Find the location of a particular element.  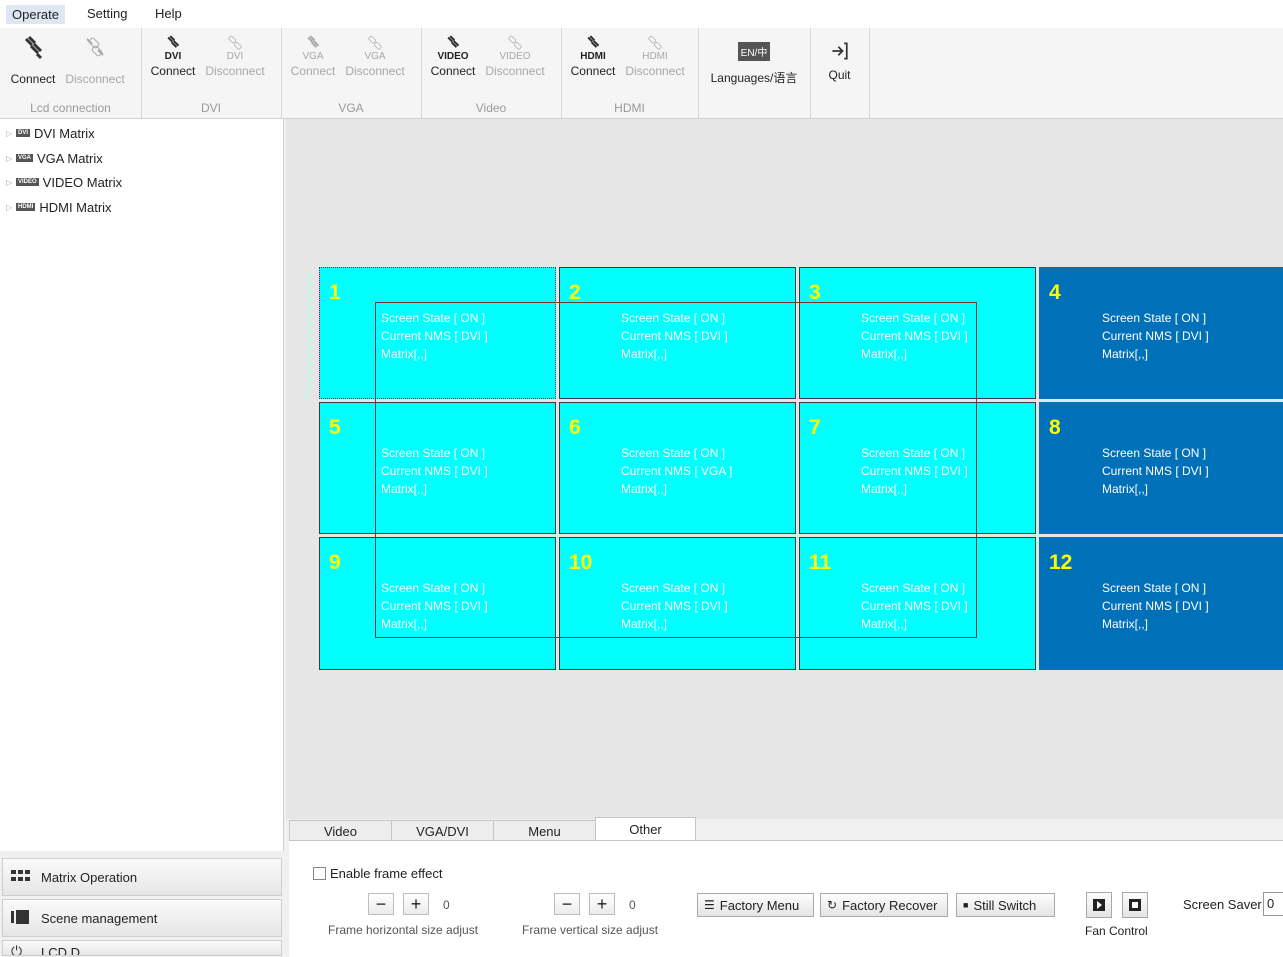

group-label-vga: VGA is located at coordinates (351, 108).